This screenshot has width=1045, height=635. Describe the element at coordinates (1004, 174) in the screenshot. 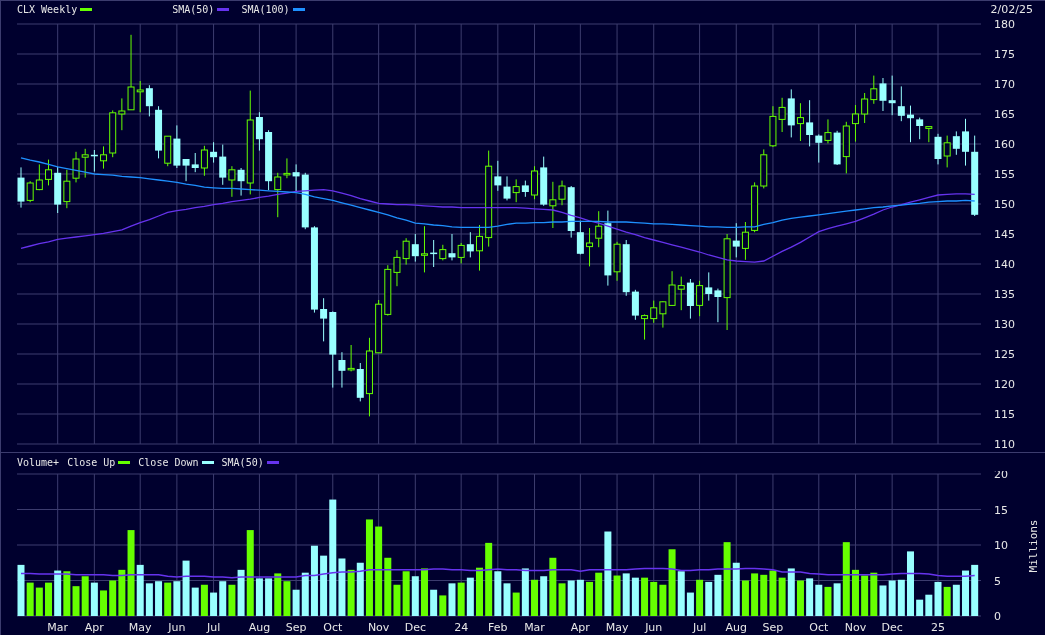

I see `axis-tick-label: 155` at that location.